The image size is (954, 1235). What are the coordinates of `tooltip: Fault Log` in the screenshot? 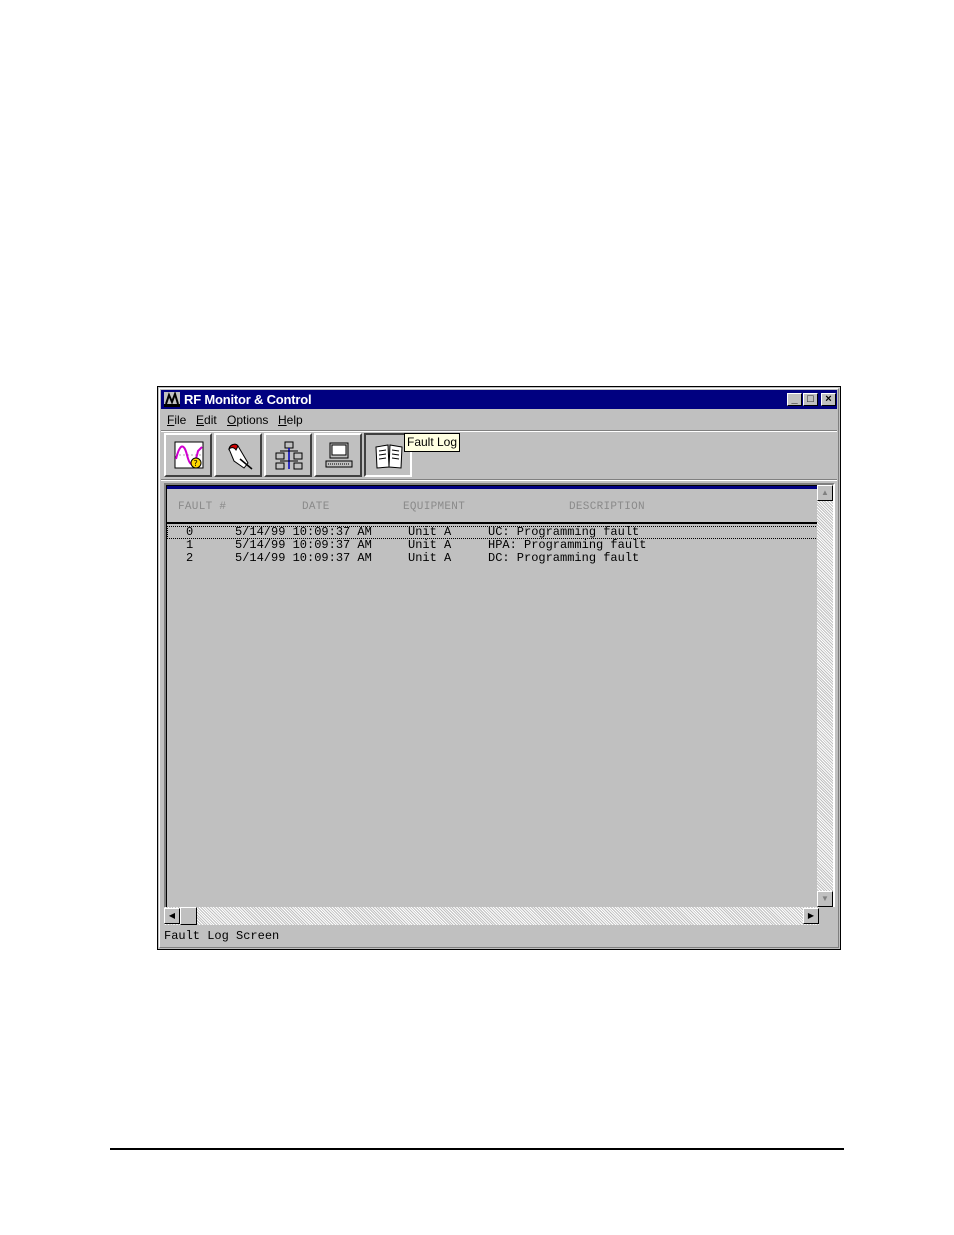 It's located at (432, 442).